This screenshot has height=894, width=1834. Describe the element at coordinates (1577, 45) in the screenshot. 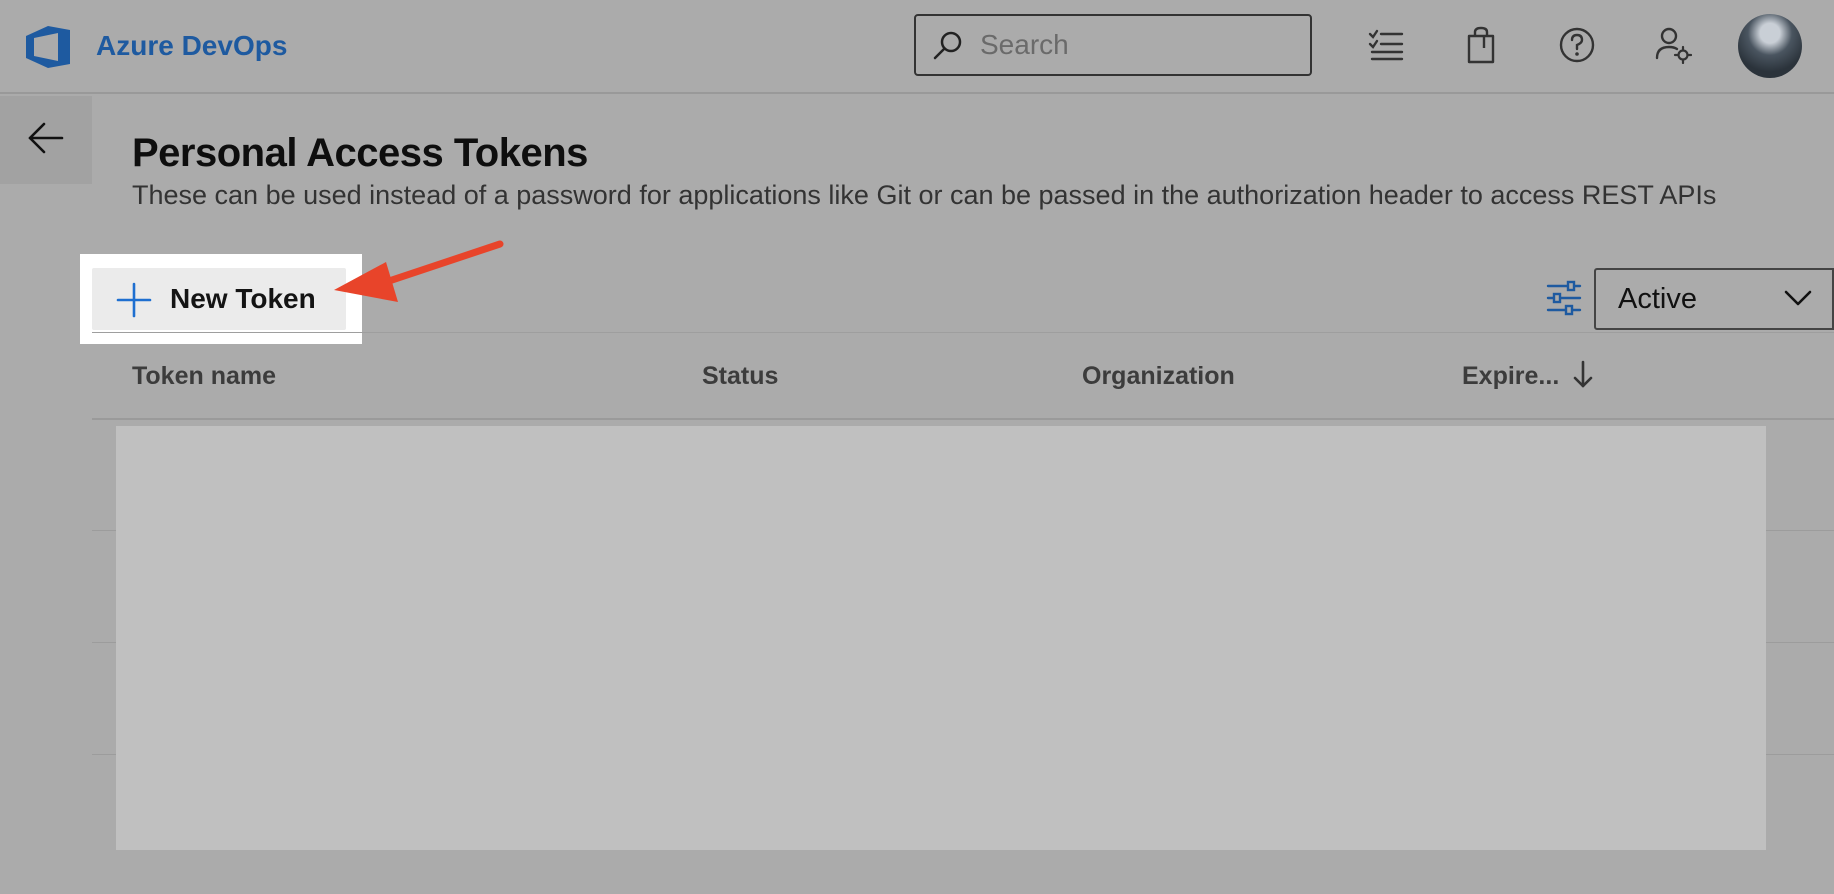

I see `help-icon` at that location.